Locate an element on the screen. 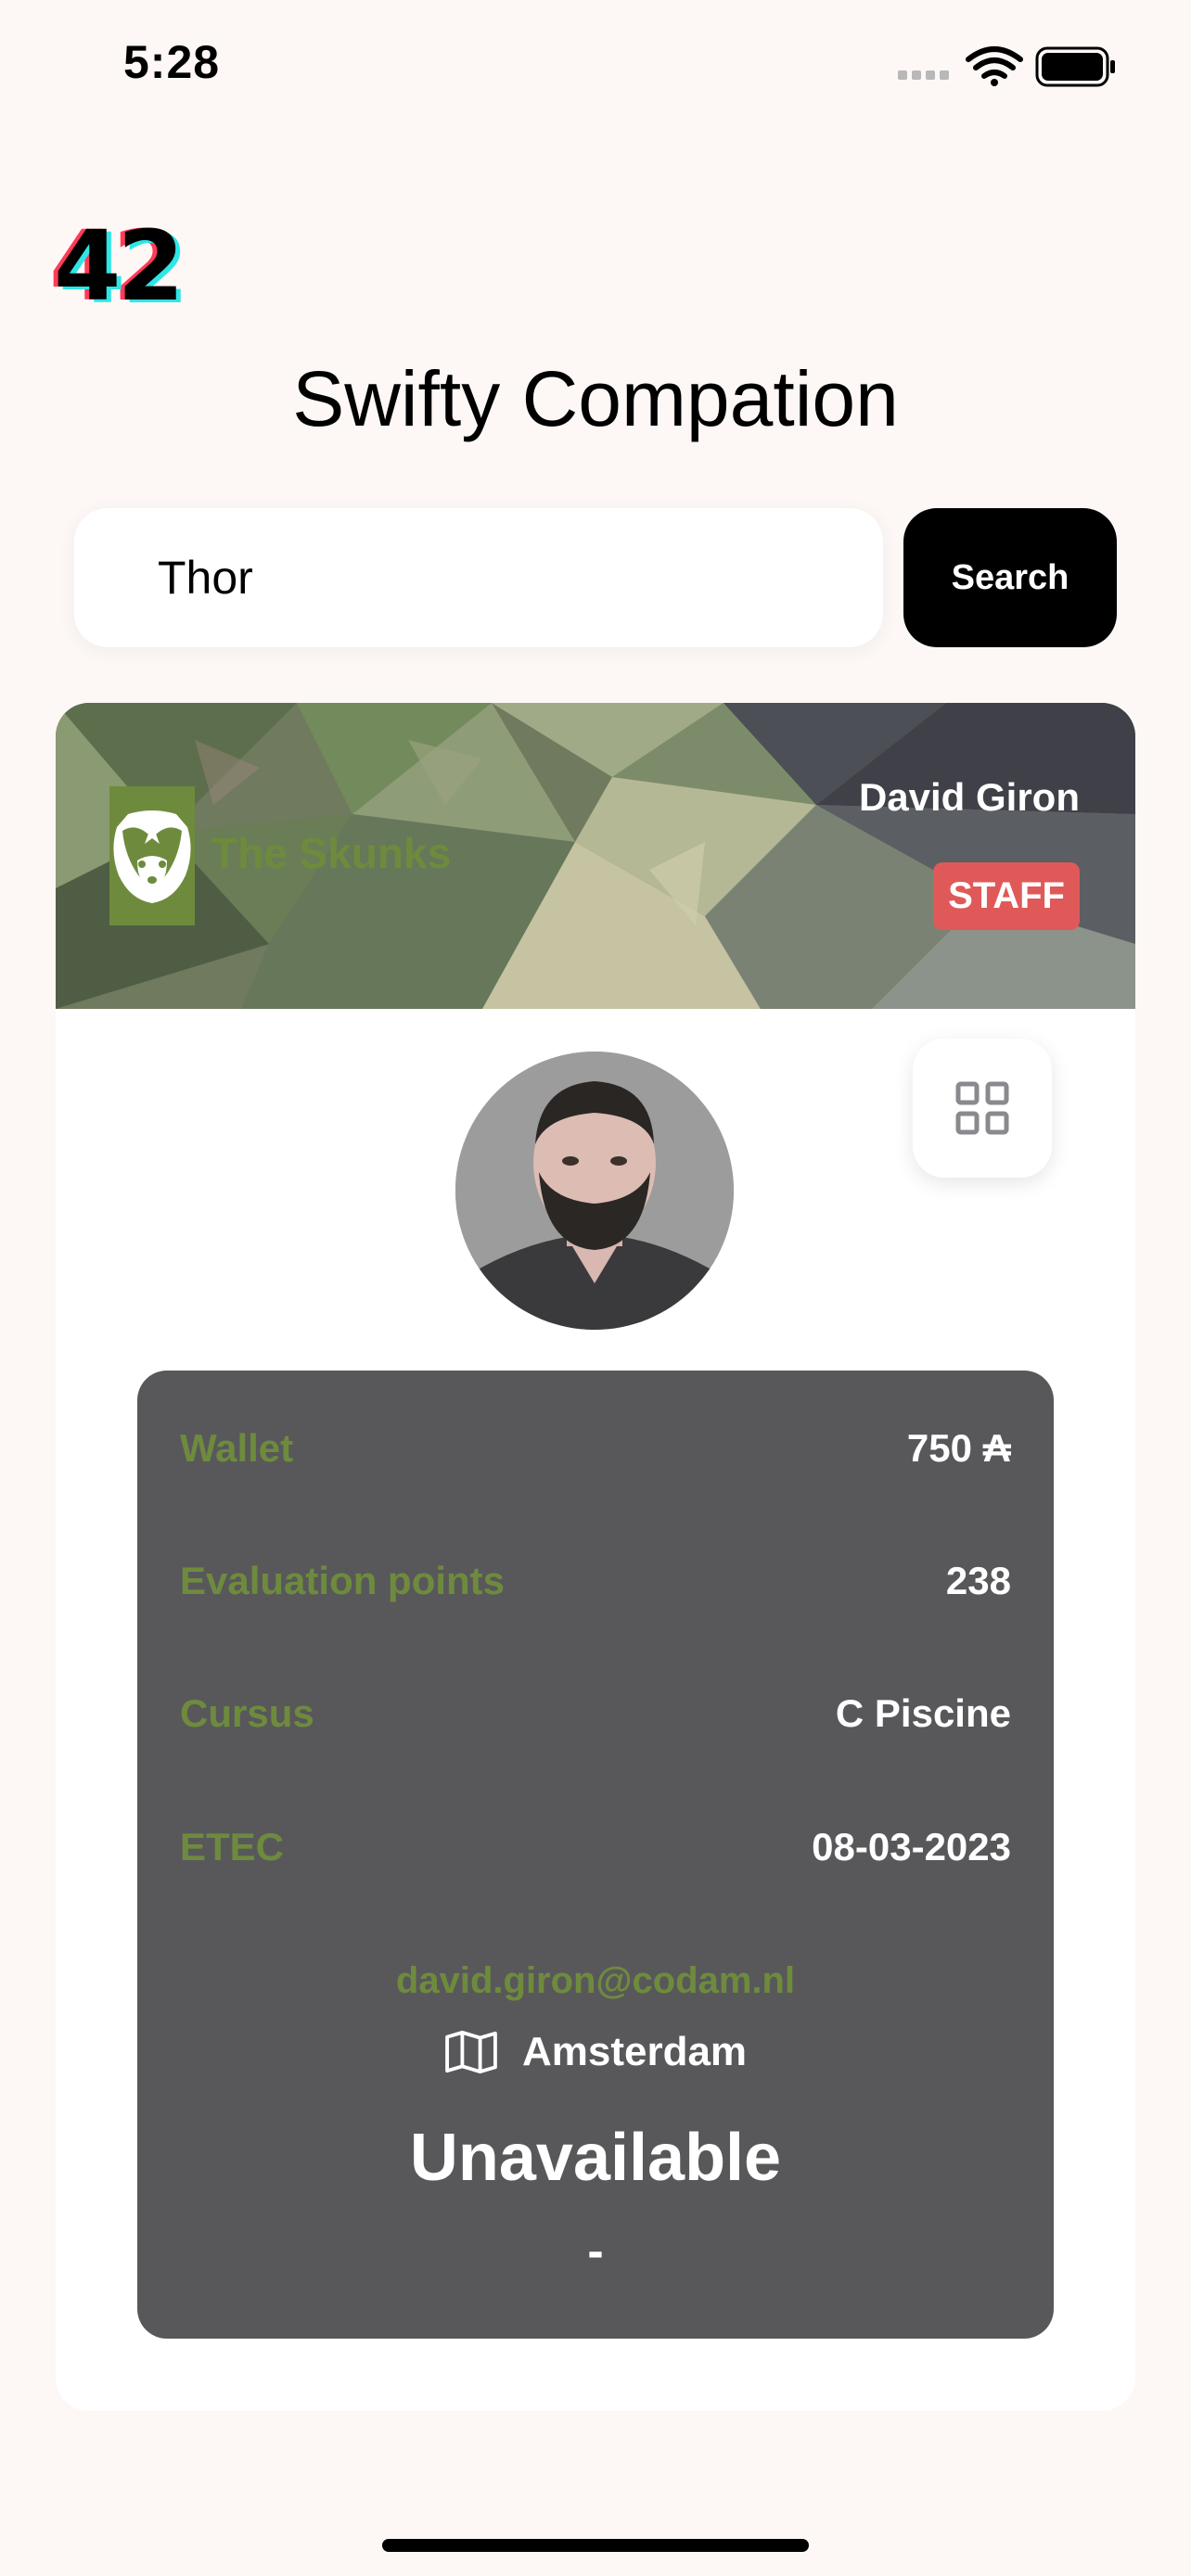 Image resolution: width=1191 pixels, height=2576 pixels. staff-badge: STAFF is located at coordinates (1007, 896).